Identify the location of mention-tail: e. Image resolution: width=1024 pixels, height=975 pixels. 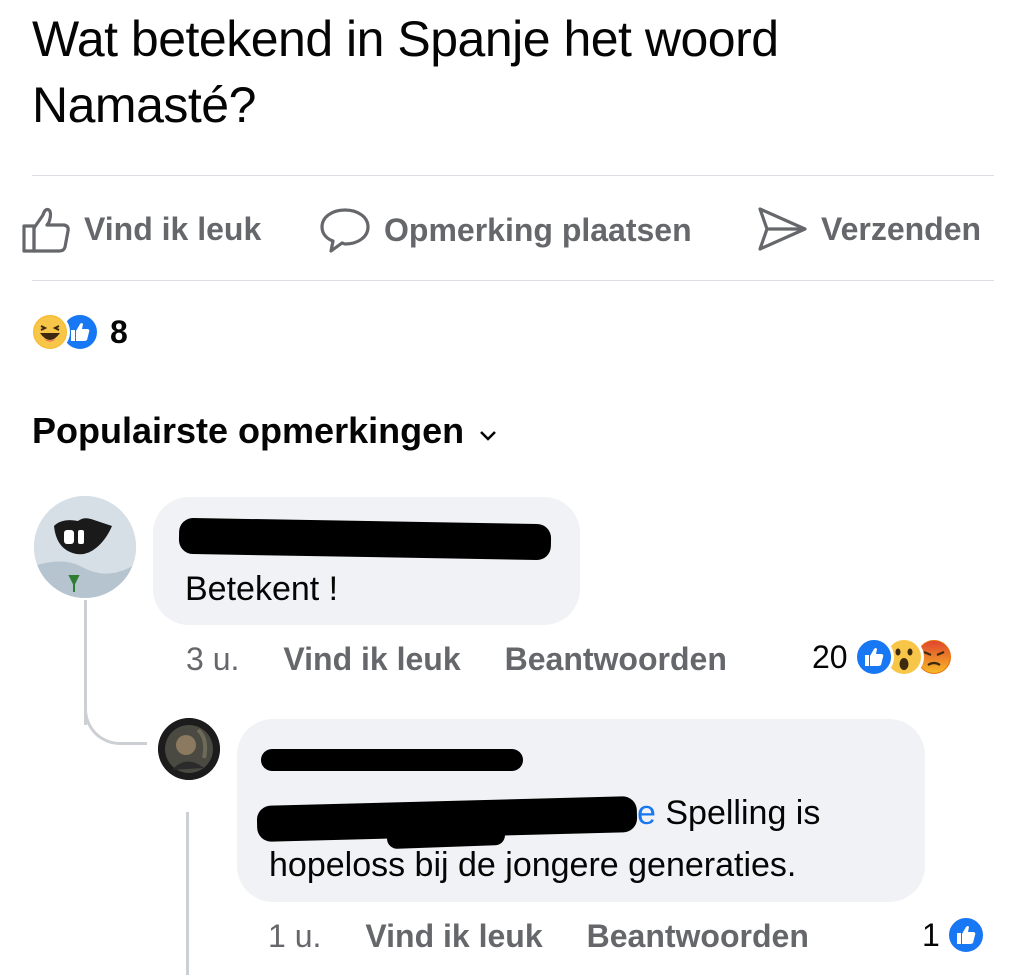
(646, 813).